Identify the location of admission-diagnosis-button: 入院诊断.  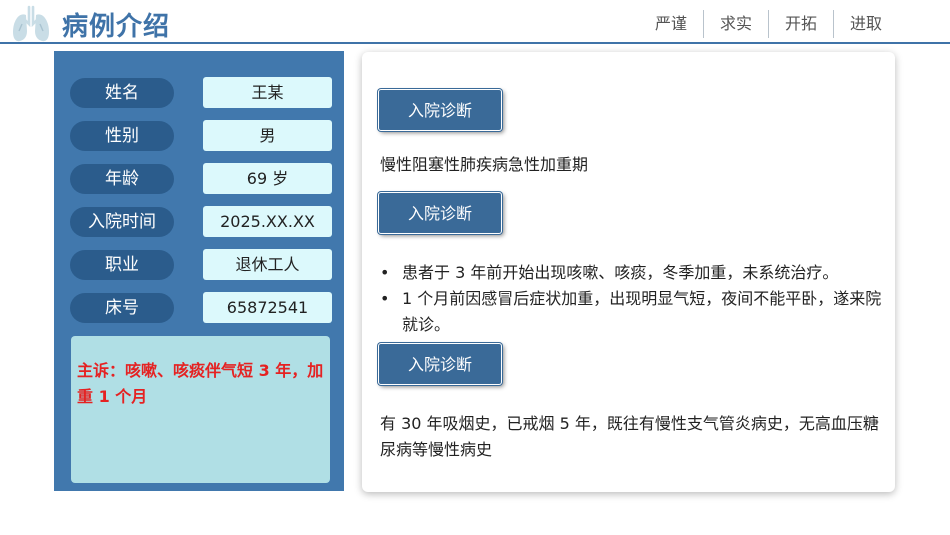
(440, 110).